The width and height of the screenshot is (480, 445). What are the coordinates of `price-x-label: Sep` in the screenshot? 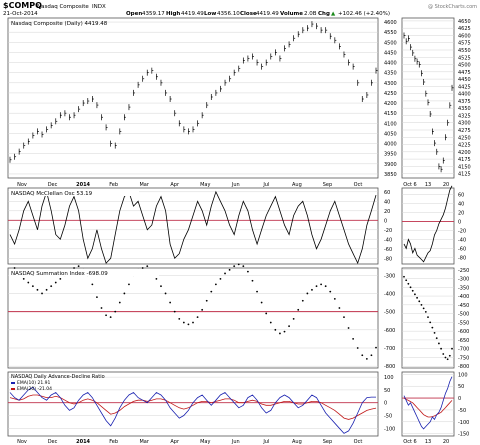 It's located at (327, 185).